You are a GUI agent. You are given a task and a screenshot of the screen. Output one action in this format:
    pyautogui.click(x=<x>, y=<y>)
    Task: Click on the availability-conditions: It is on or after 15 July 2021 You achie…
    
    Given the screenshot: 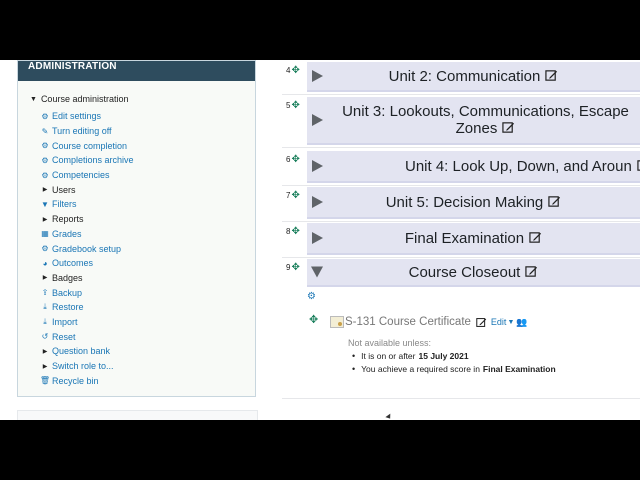 What is the action you would take?
    pyautogui.click(x=454, y=362)
    